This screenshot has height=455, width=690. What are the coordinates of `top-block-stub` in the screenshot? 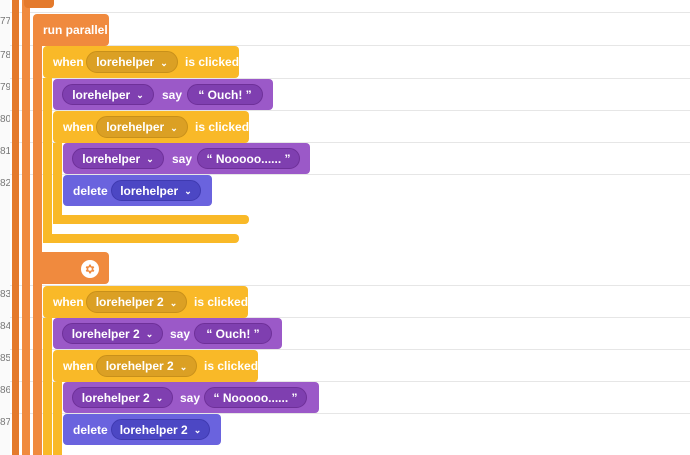 It's located at (39, 4).